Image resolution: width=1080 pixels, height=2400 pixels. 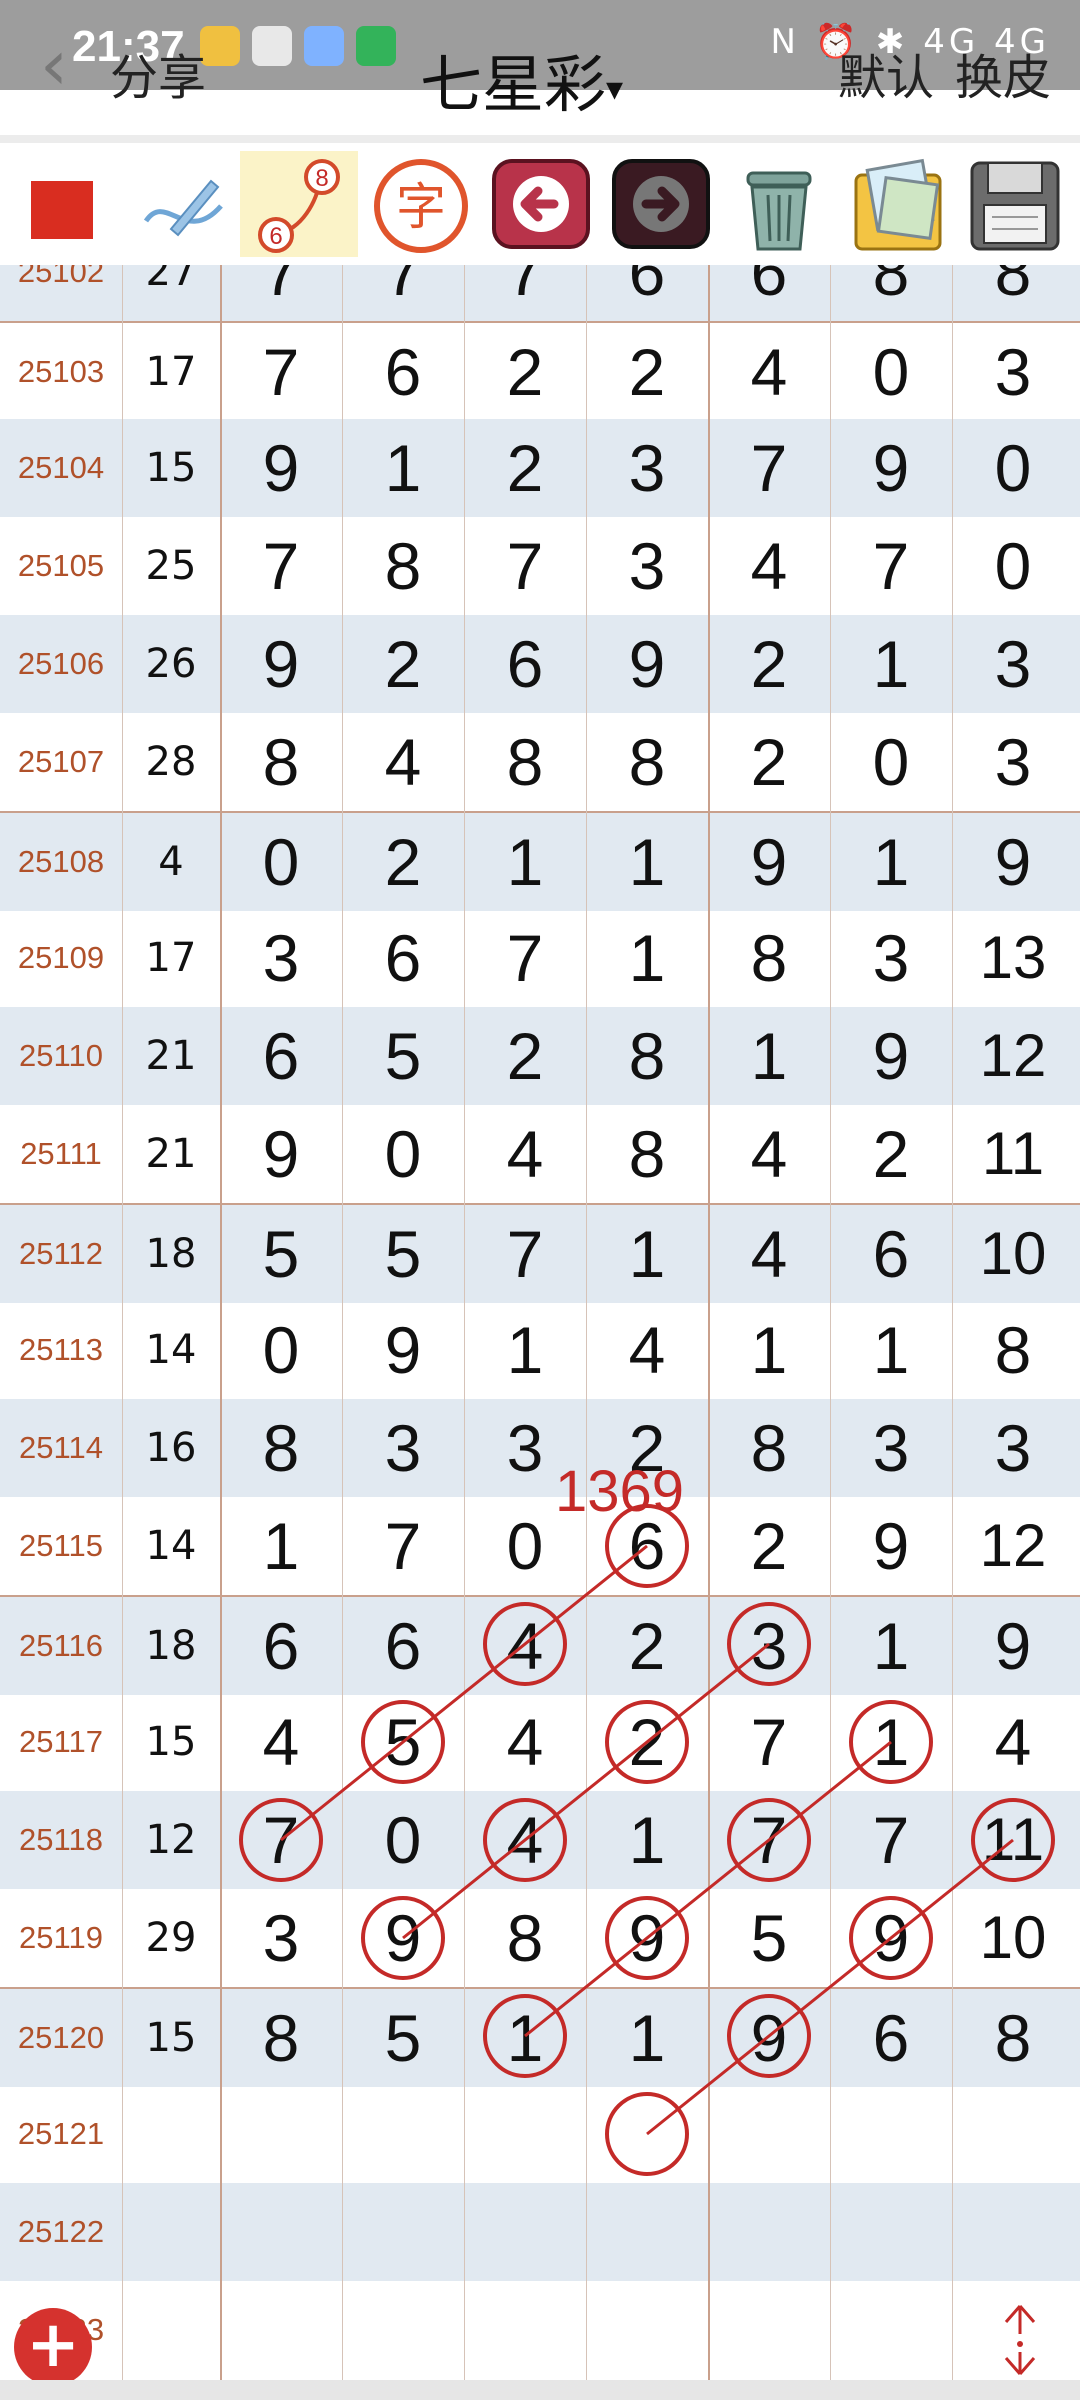 I want to click on add-plus-icon: +, so click(x=53, y=2347).